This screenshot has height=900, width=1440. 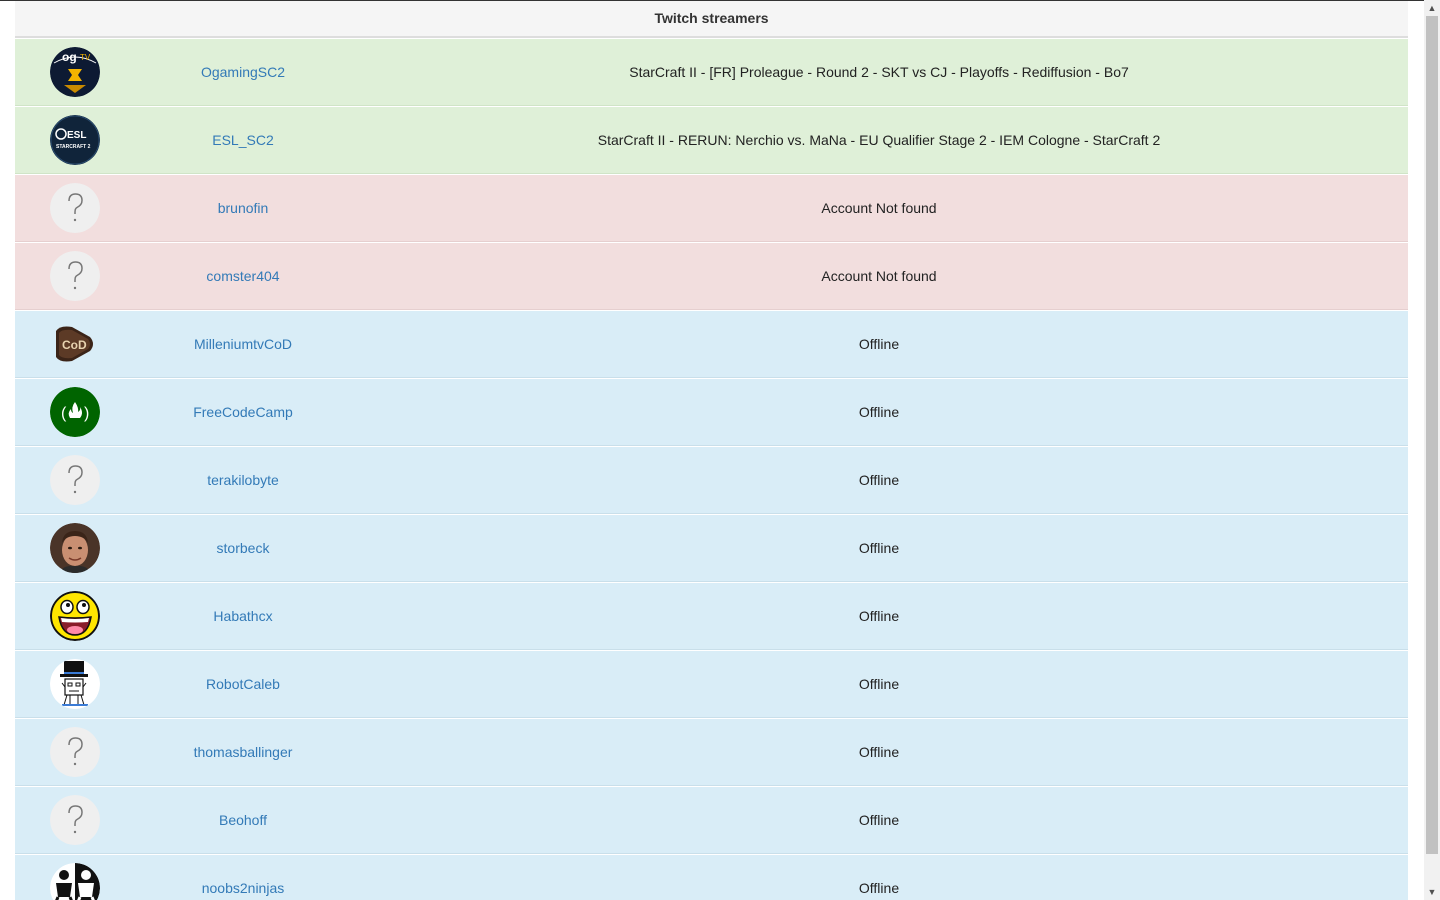 I want to click on streamer-name-link: MilleniumtvCoD, so click(x=243, y=344).